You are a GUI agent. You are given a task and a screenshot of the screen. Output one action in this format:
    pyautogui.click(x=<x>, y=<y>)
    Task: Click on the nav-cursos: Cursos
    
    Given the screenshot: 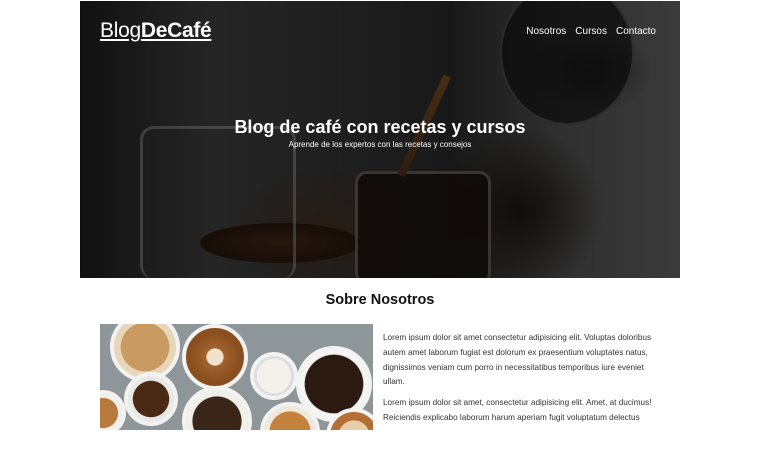 What is the action you would take?
    pyautogui.click(x=591, y=31)
    